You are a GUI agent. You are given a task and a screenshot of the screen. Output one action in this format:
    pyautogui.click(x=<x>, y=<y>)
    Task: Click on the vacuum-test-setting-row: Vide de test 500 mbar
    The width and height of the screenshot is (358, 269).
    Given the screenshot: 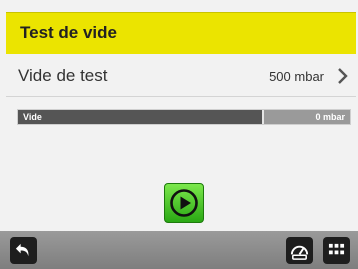 What is the action you would take?
    pyautogui.click(x=181, y=76)
    